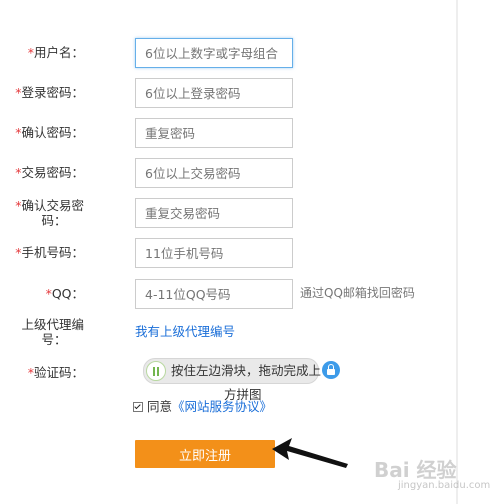 The width and height of the screenshot is (500, 504). I want to click on watermark-logo: Bai 经验, so click(415, 470).